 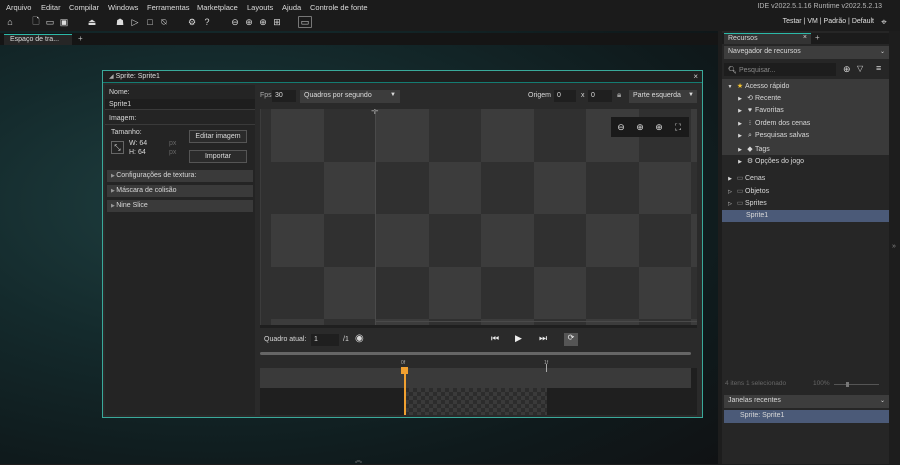 I want to click on origin-x-input: 0, so click(x=565, y=96).